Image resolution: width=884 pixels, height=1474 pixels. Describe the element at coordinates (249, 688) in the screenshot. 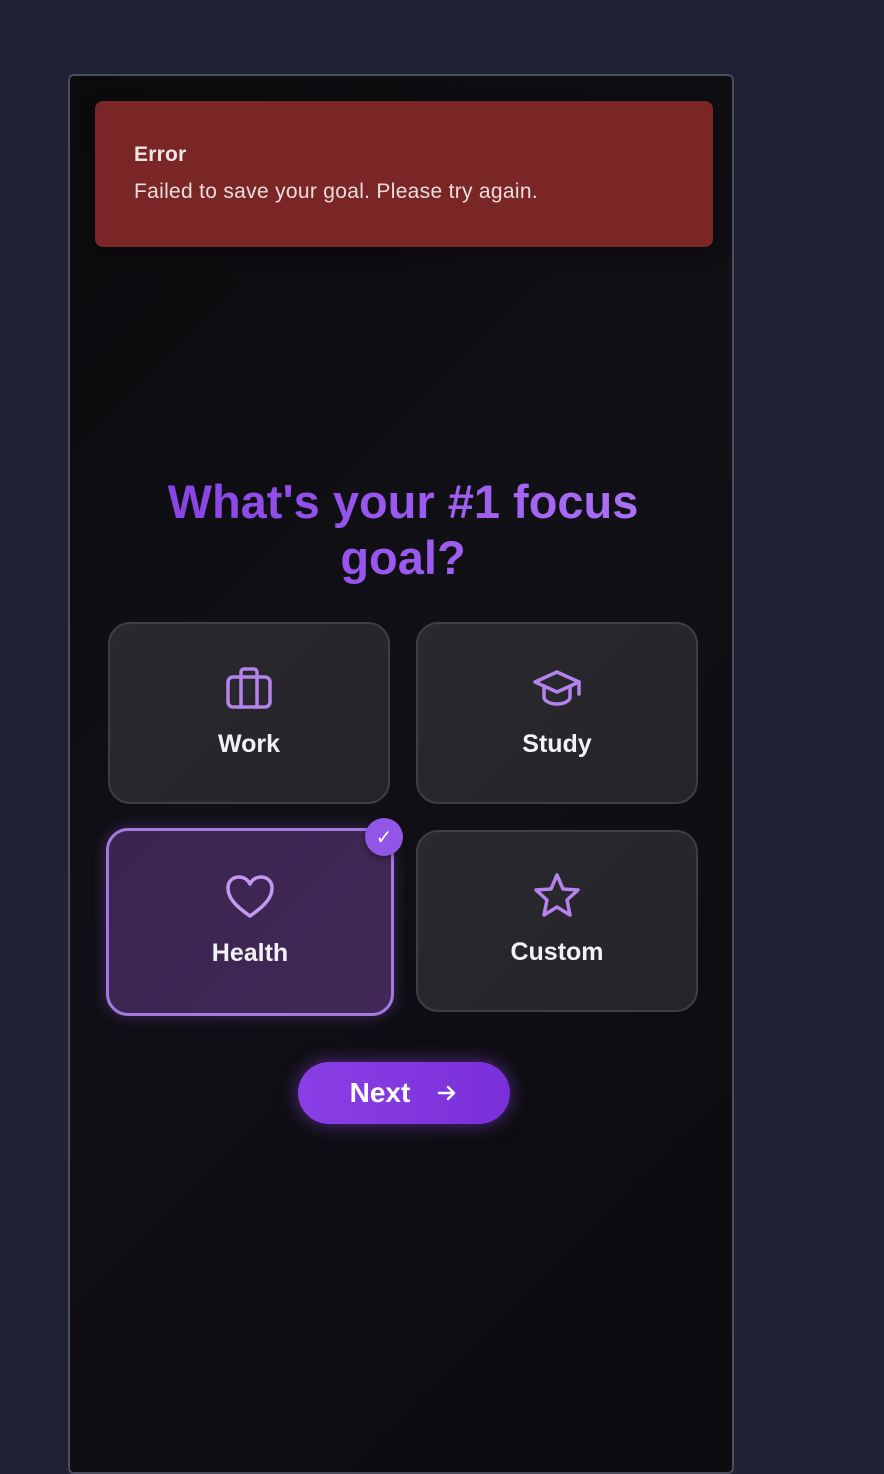

I see `briefcase-icon` at that location.